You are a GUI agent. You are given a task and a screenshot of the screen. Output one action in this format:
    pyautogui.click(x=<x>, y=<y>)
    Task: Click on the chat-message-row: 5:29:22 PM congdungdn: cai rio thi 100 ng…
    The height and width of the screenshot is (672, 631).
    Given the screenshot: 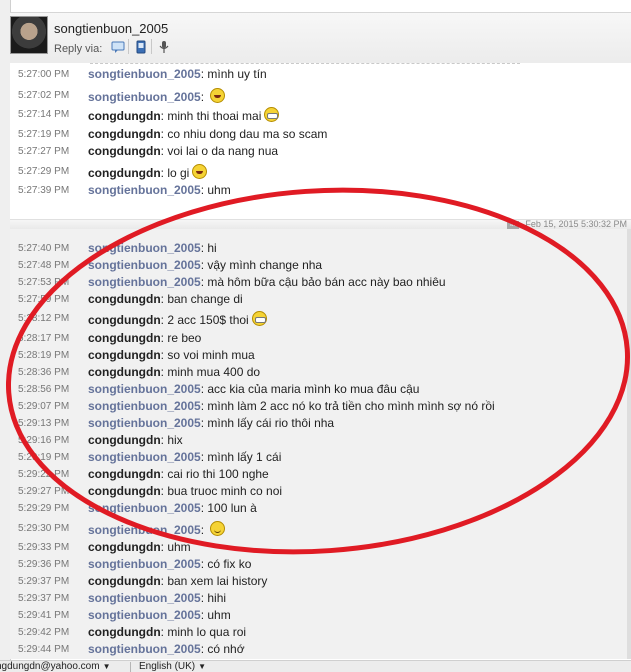 What is the action you would take?
    pyautogui.click(x=320, y=475)
    